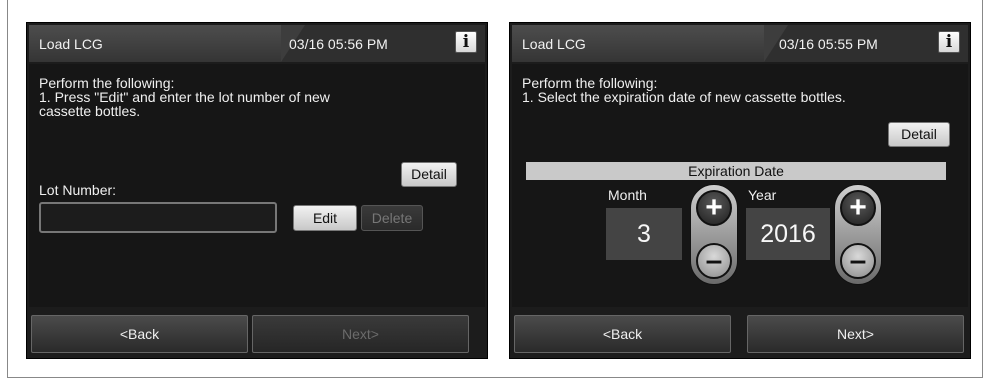  What do you see at coordinates (392, 218) in the screenshot?
I see `delete-button: Delete` at bounding box center [392, 218].